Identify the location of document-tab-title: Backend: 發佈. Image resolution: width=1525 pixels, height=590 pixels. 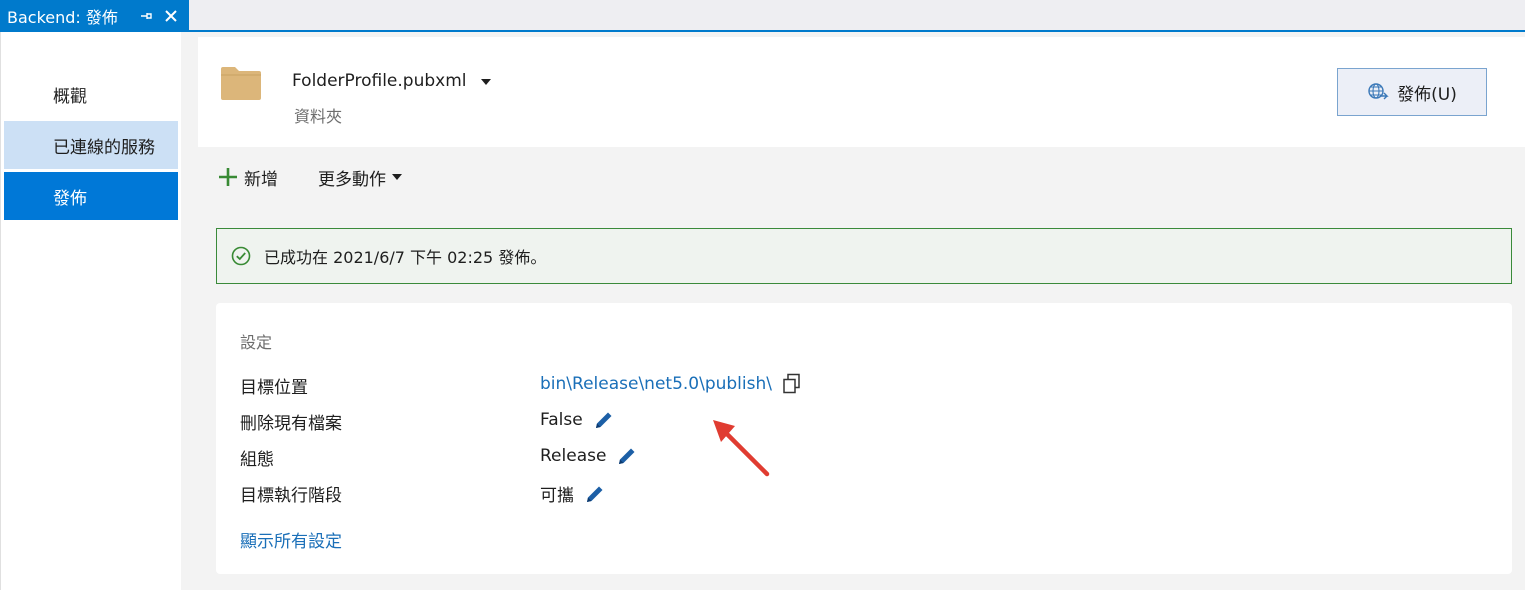
(62, 17).